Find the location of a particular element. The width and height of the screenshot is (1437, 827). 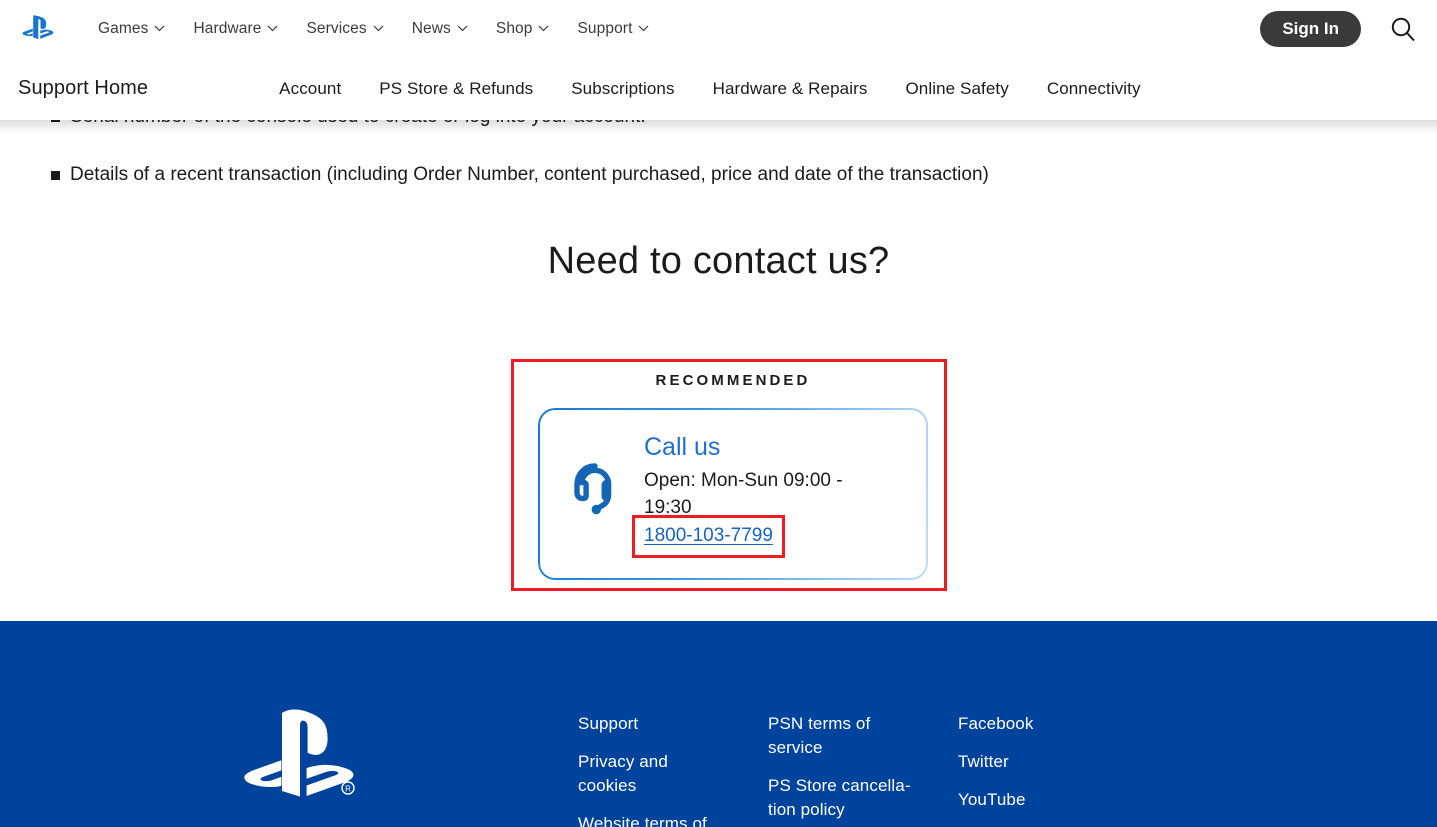

footer-link-twitter: Twitter is located at coordinates (1033, 762).